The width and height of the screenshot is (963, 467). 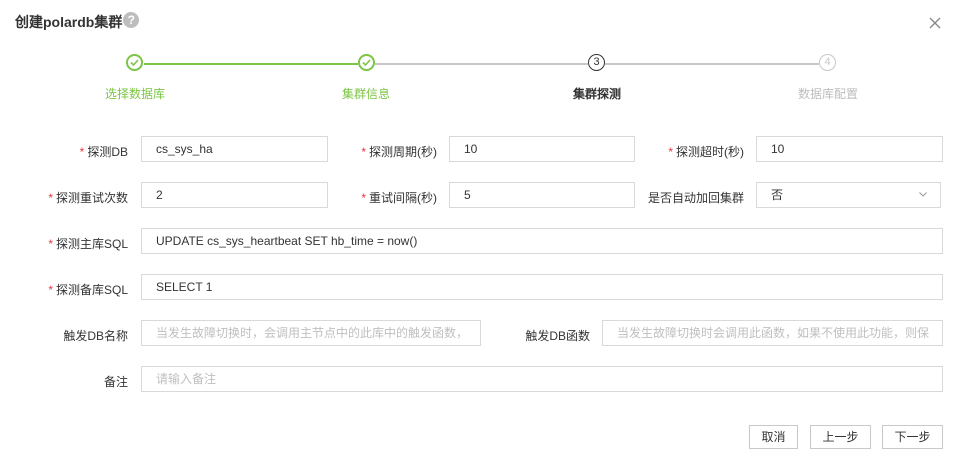 What do you see at coordinates (542, 195) in the screenshot?
I see `retry-interval-input: 5` at bounding box center [542, 195].